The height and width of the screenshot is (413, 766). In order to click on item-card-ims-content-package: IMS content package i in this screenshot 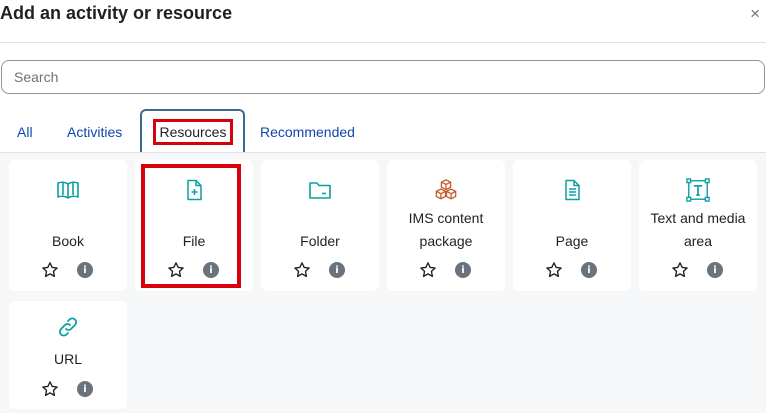, I will do `click(446, 225)`.